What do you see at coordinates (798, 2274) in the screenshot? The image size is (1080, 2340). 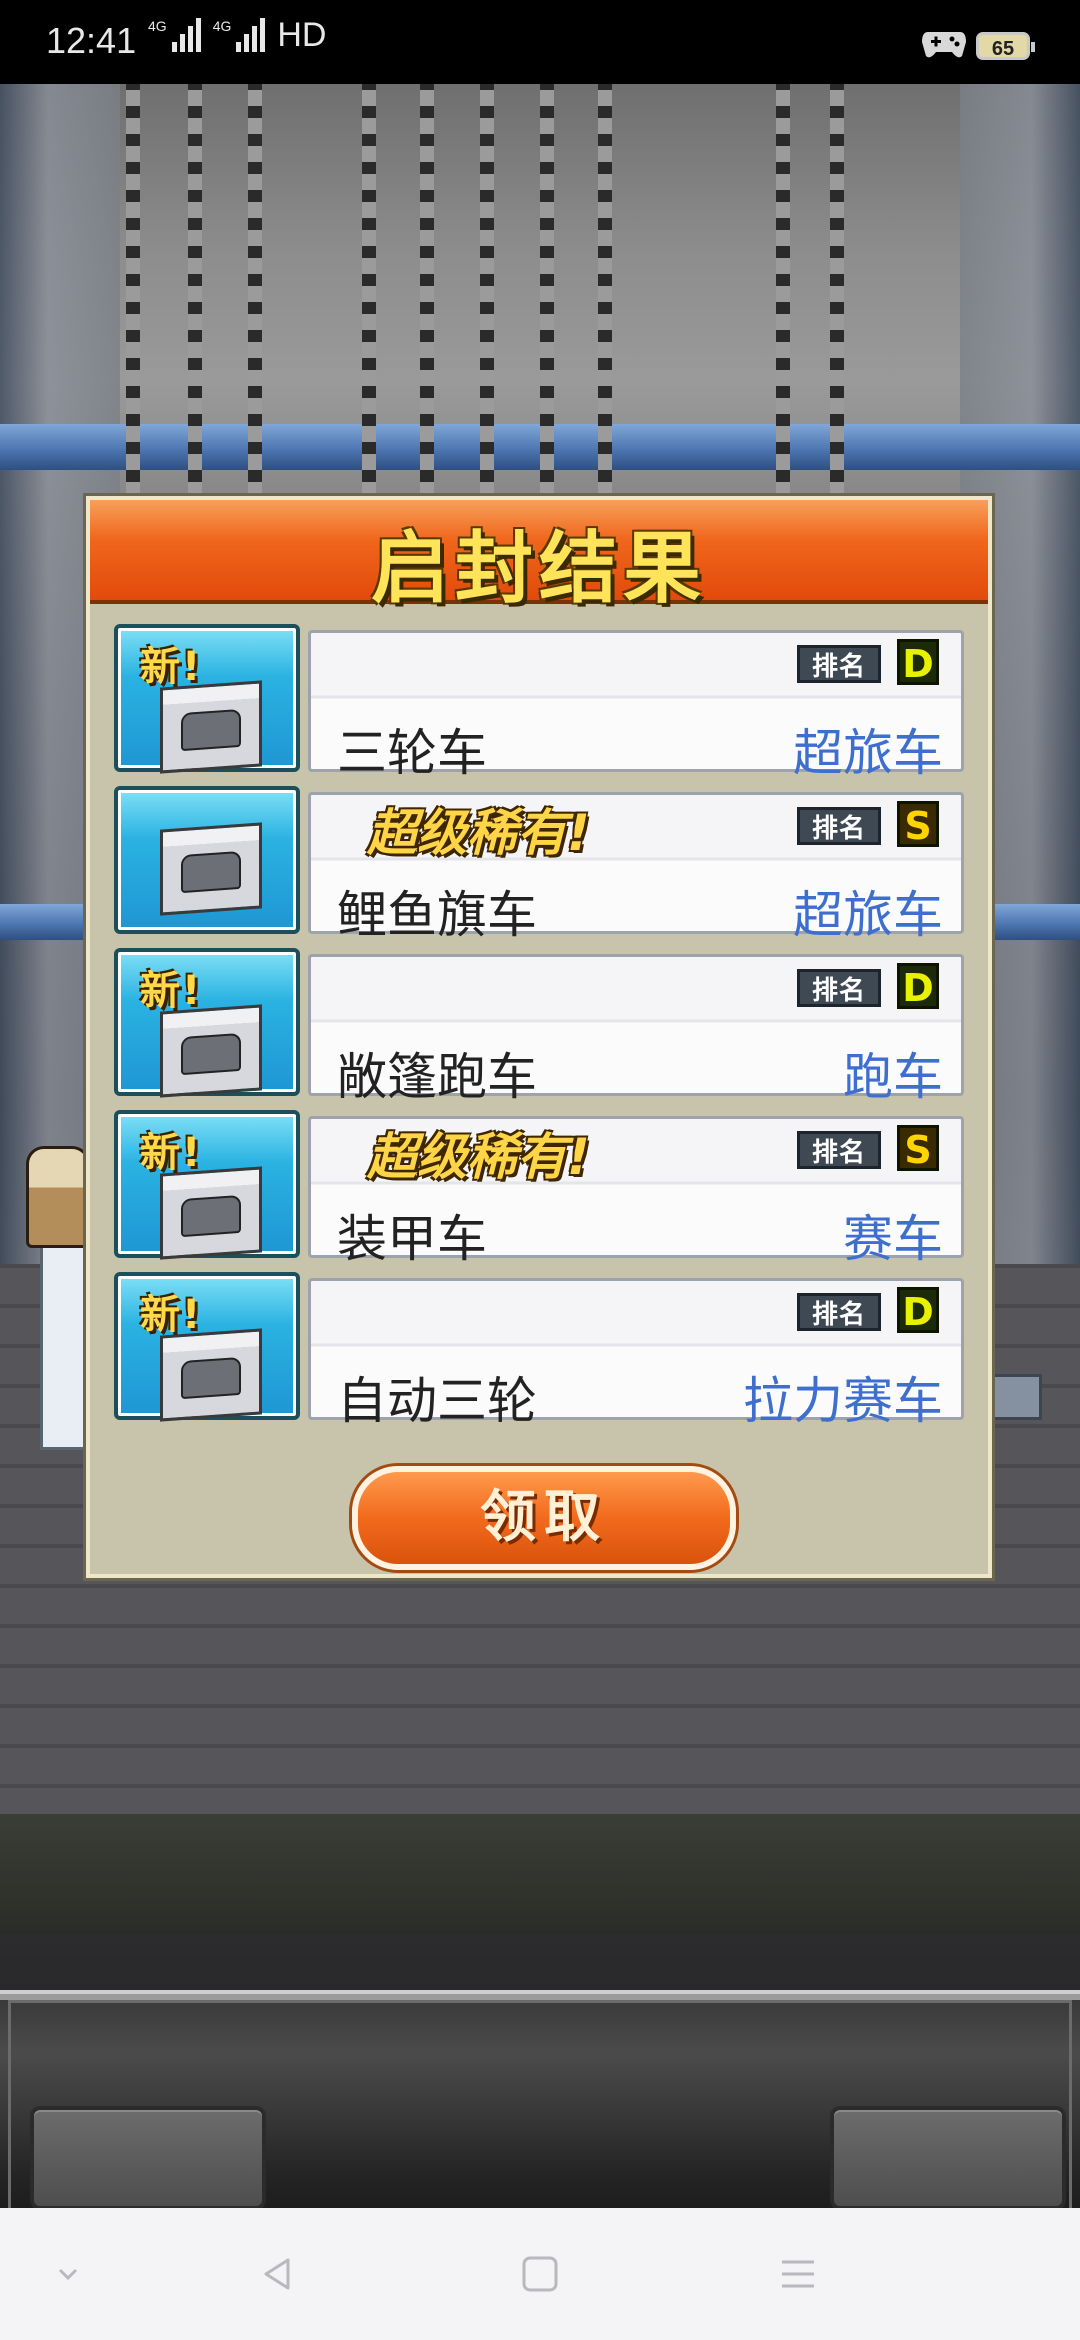 I see `menu-icon` at bounding box center [798, 2274].